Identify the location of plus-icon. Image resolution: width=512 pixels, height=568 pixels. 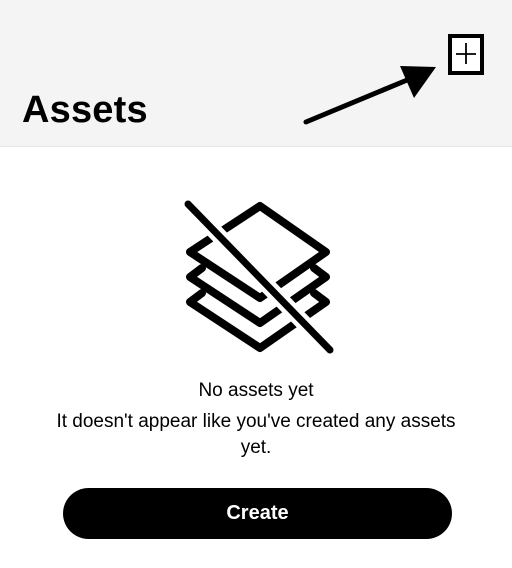
(466, 53).